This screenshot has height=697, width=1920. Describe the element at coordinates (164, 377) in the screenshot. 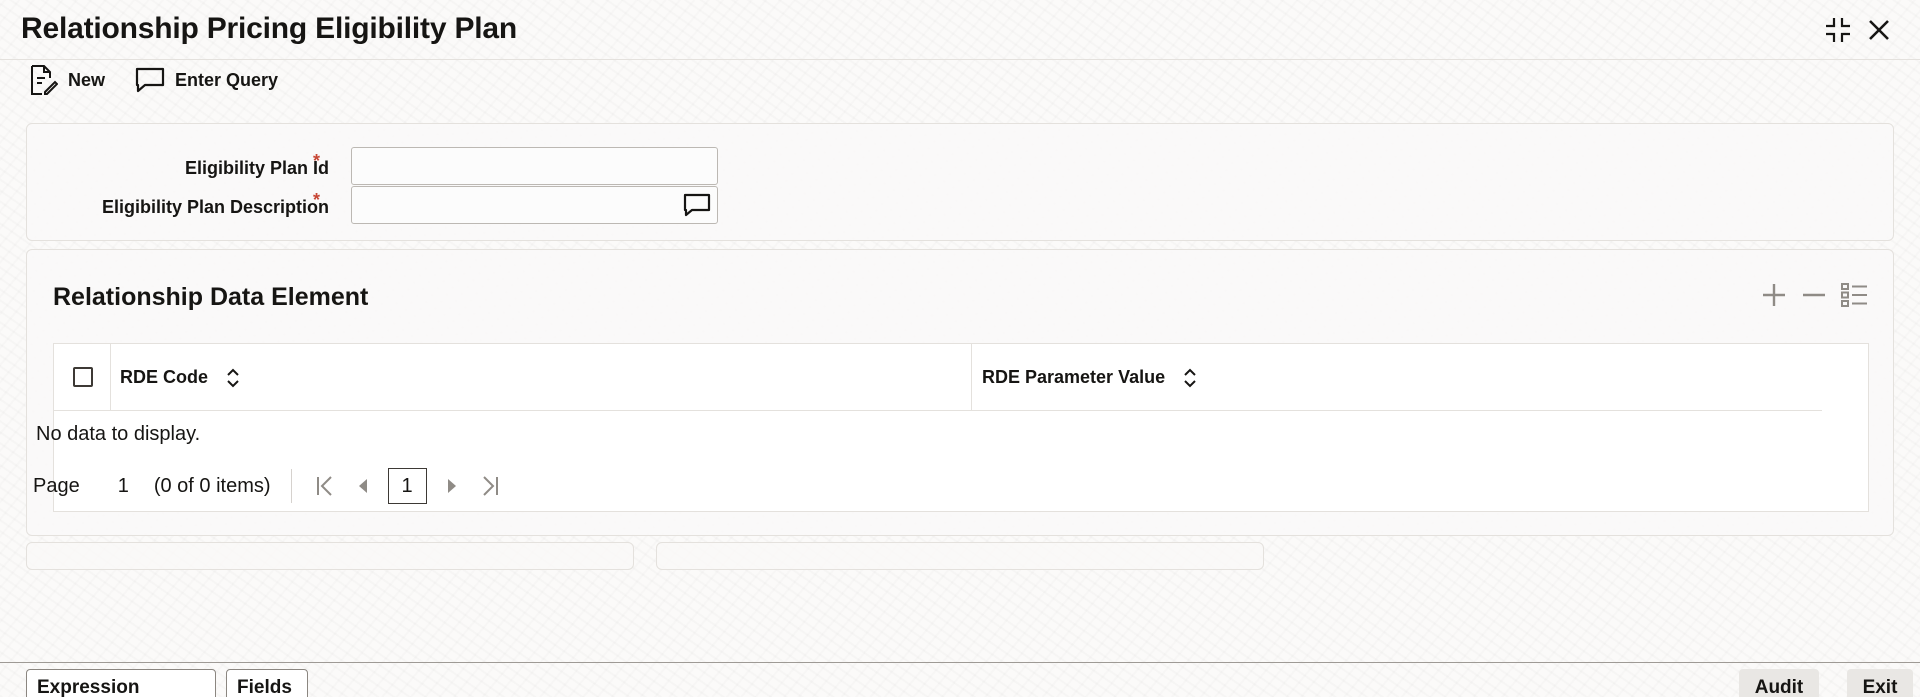

I see `column-label: RDE Code` at that location.